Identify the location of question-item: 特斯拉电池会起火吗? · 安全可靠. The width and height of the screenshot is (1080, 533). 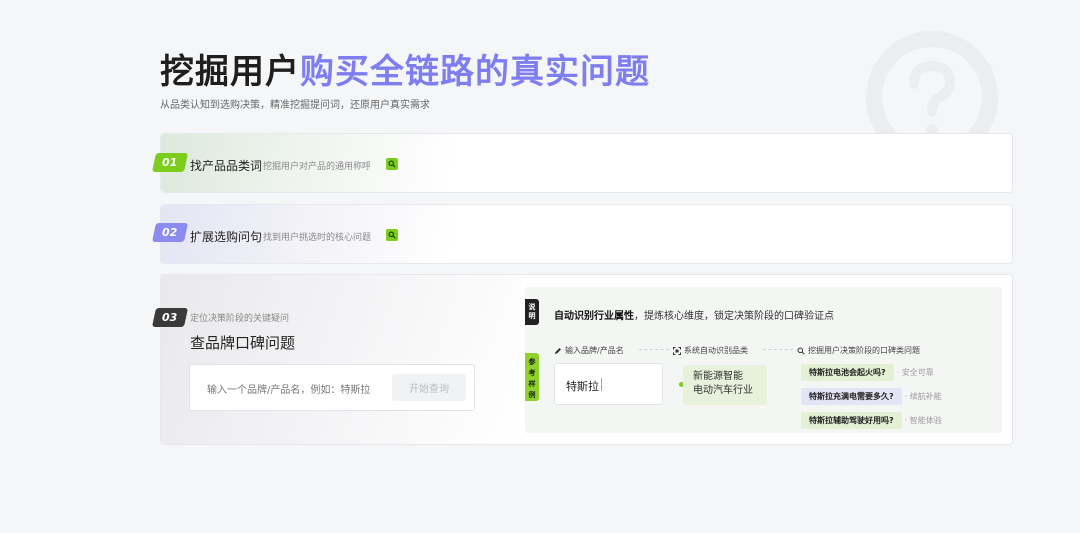
(867, 372).